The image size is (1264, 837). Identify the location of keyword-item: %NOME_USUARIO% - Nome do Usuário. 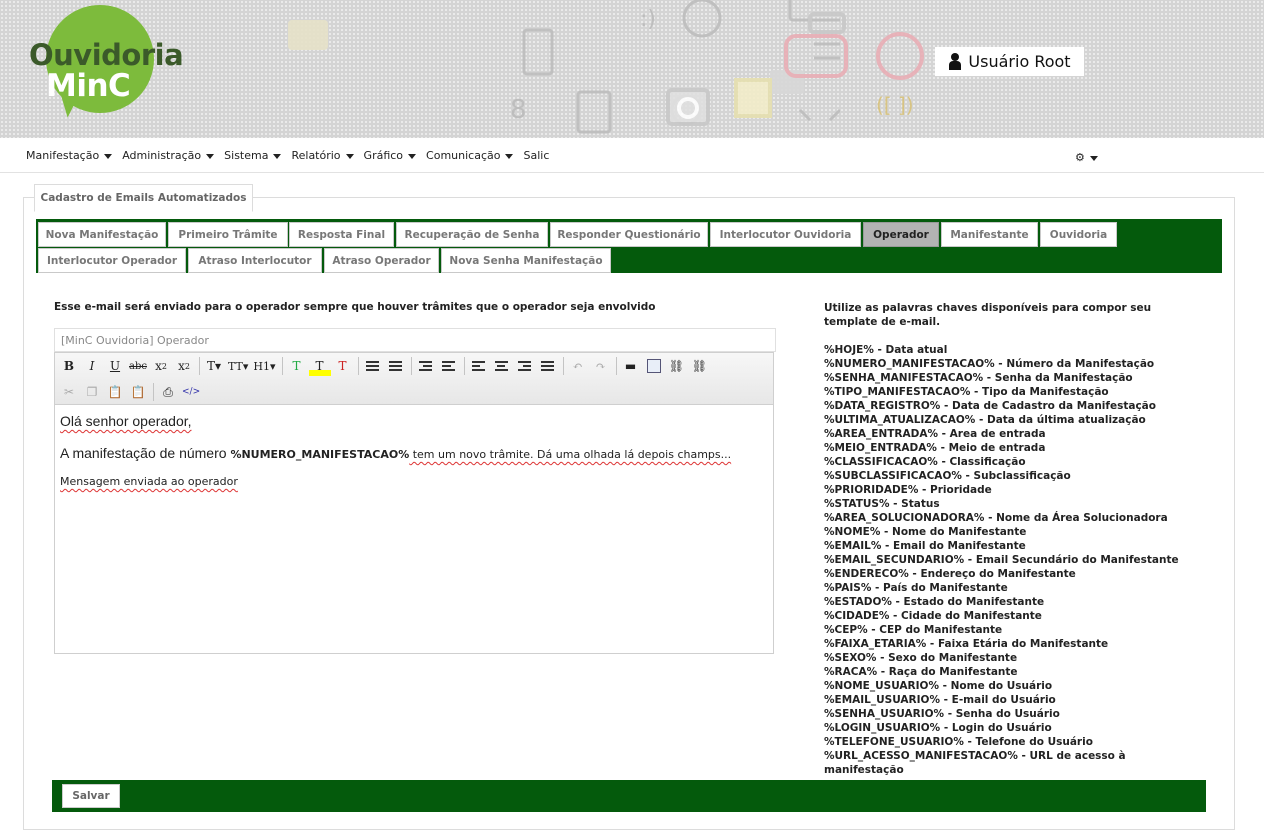
(938, 686).